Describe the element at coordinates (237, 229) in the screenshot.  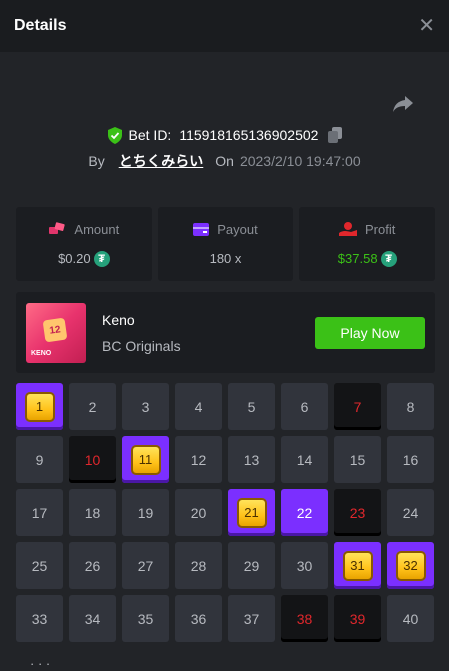
I see `payout-label: Payout` at that location.